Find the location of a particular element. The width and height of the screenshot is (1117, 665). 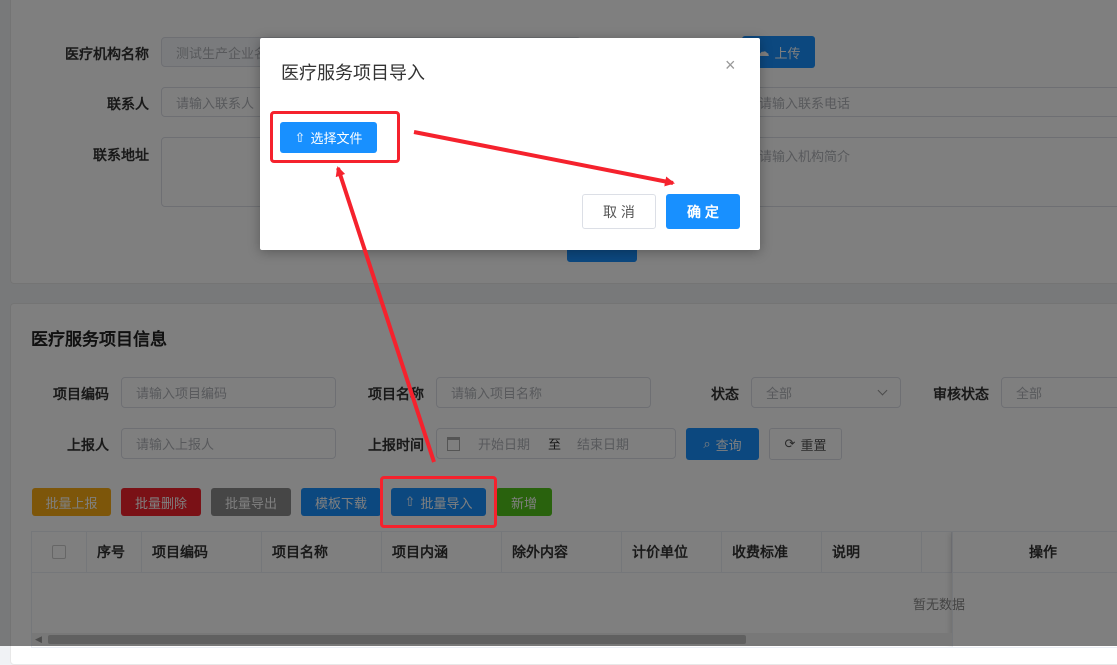

highlight-box-batch-import is located at coordinates (438, 502).